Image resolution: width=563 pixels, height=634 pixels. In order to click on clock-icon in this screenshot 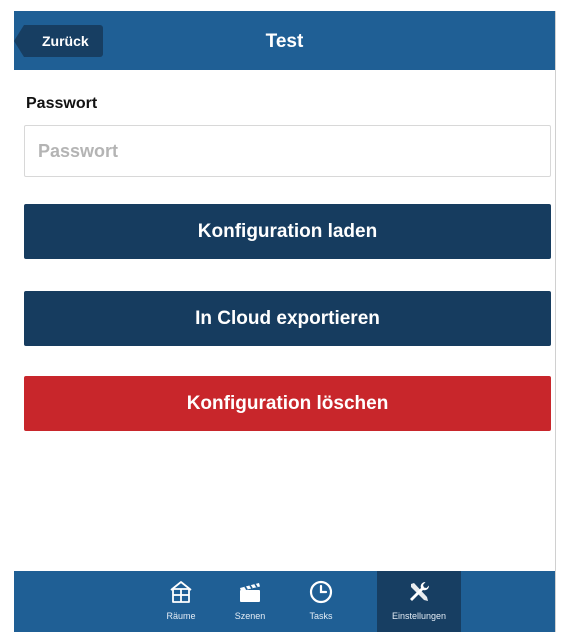, I will do `click(321, 592)`.